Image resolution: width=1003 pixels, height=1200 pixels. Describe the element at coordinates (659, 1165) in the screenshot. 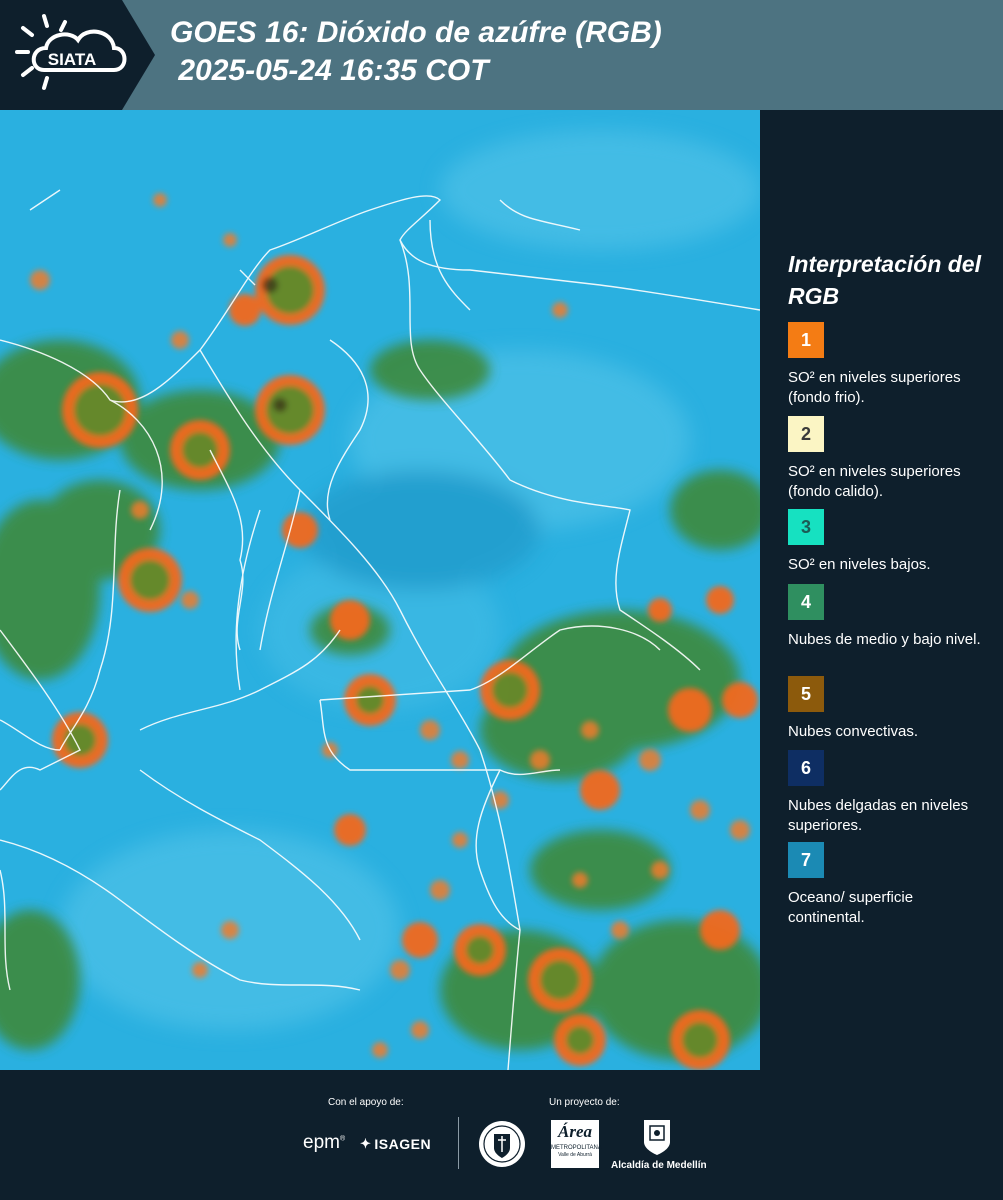

I see `alcaldia-label: Alcaldía de Medellín` at that location.